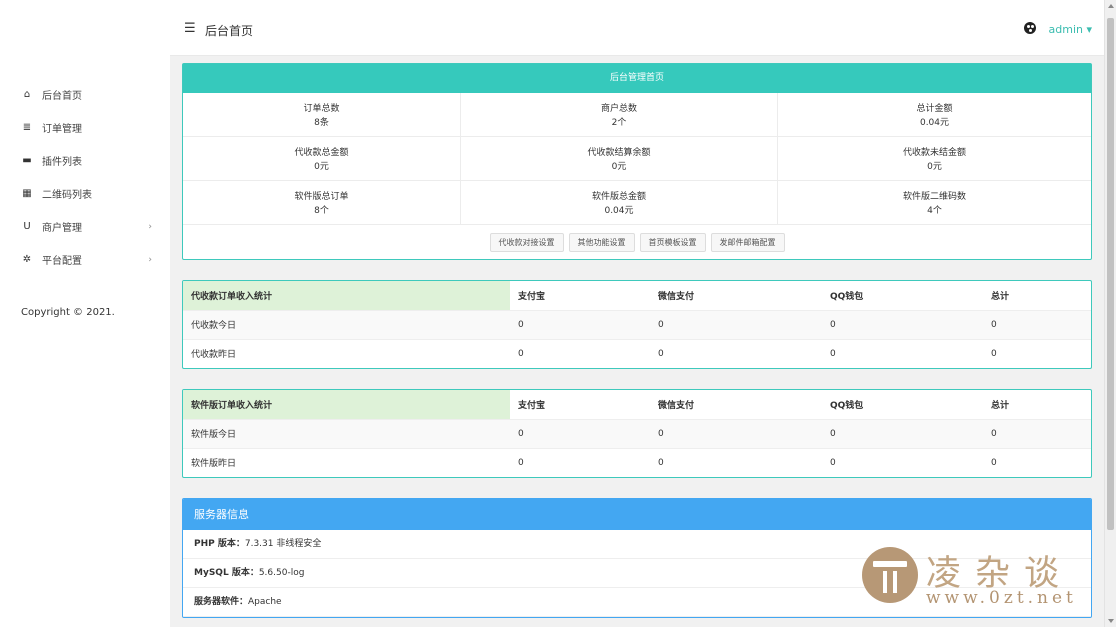 The height and width of the screenshot is (627, 1116). I want to click on home-icon: ⌂, so click(27, 94).